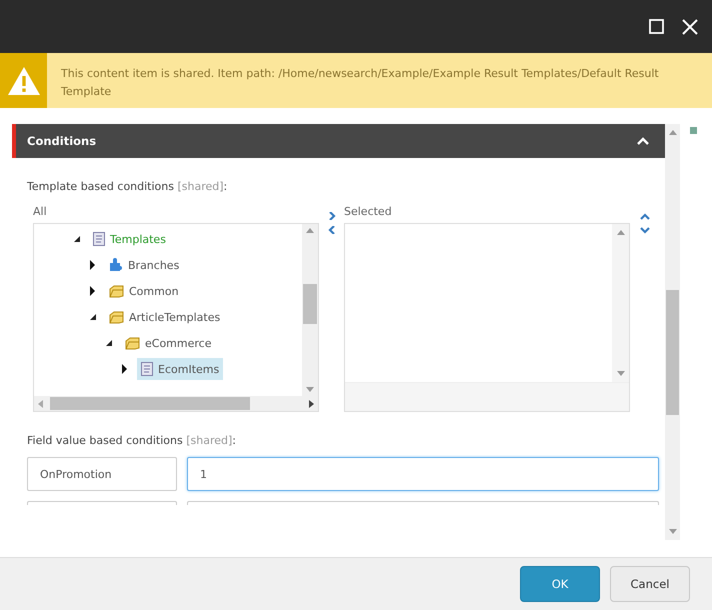 This screenshot has width=712, height=610. Describe the element at coordinates (338, 141) in the screenshot. I see `section-header: Conditions` at that location.